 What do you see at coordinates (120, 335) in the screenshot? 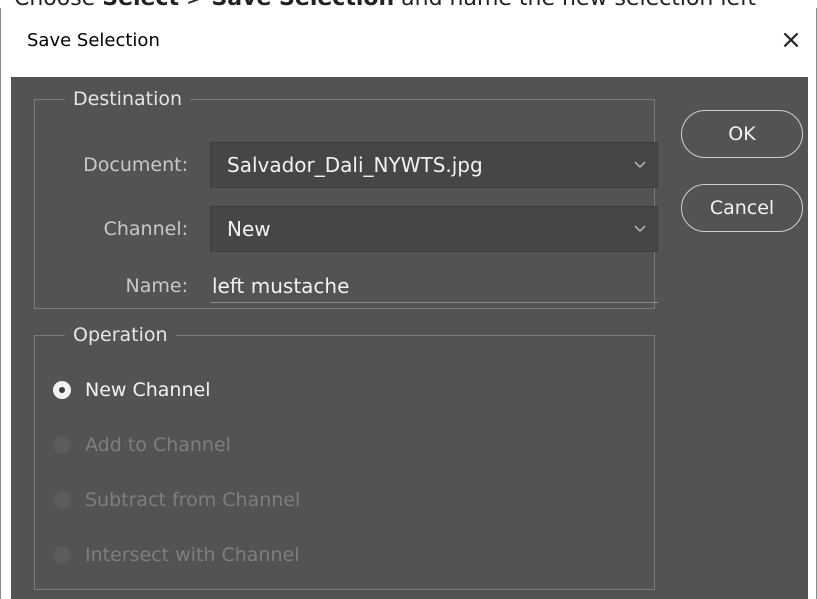
I see `operation-legend: Operation` at bounding box center [120, 335].